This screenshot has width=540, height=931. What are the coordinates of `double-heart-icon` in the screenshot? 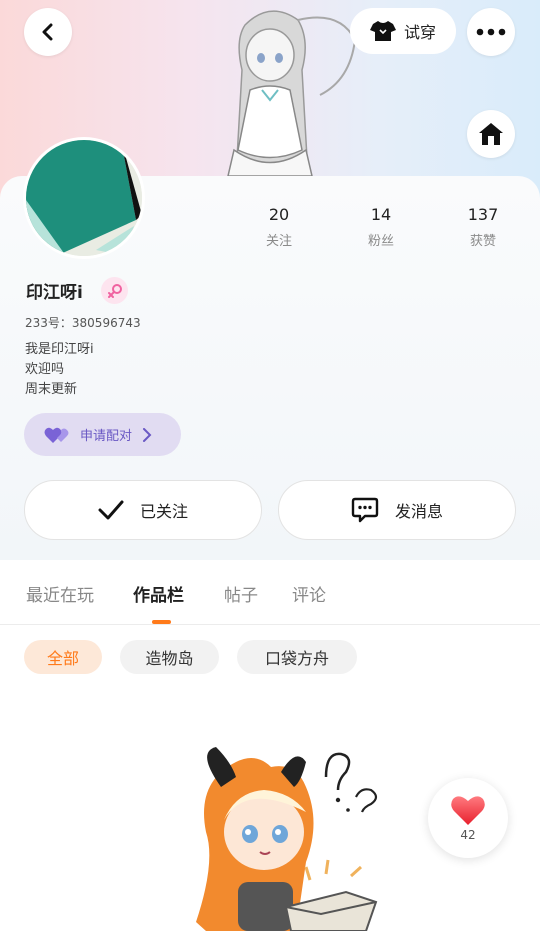 It's located at (56, 435).